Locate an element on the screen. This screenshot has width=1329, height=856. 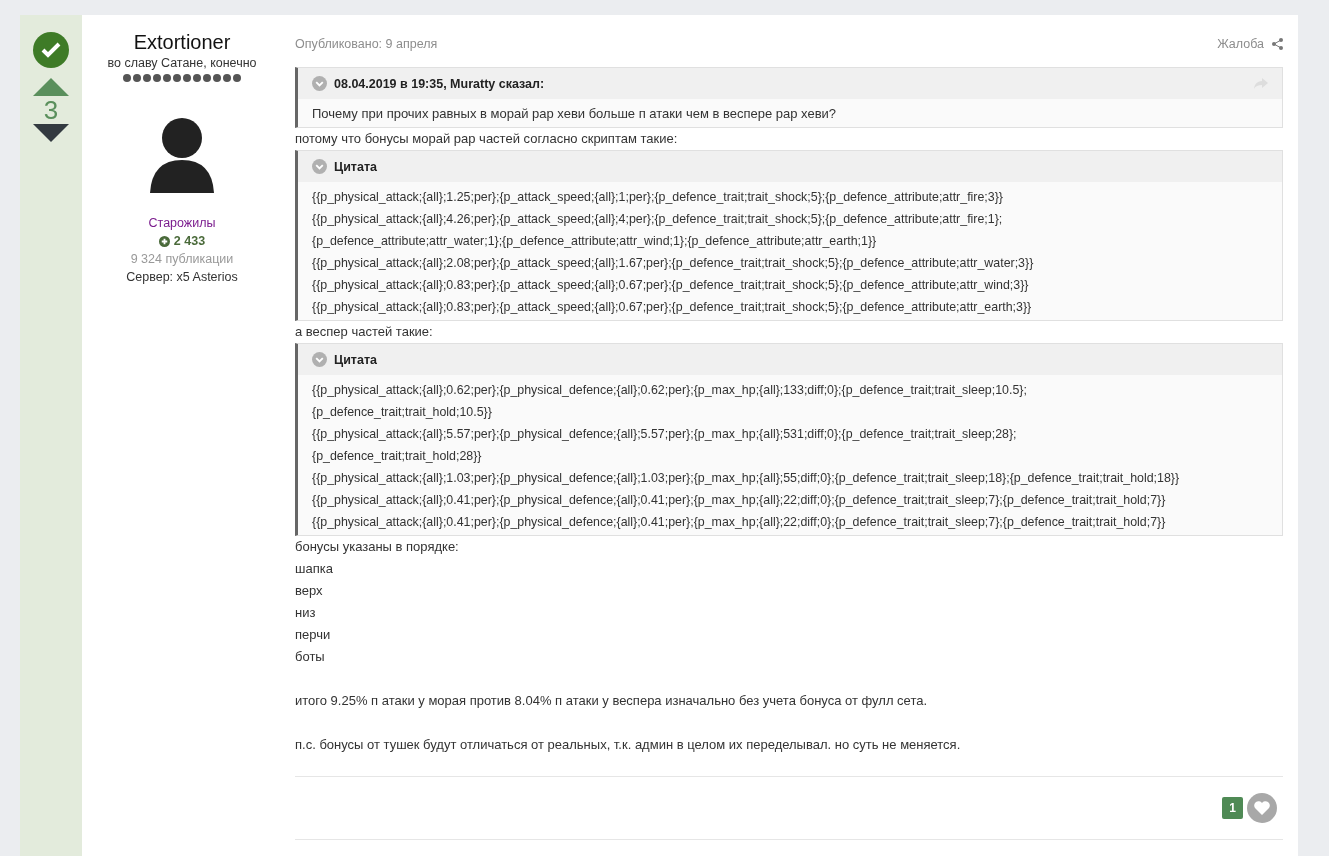
post-text: шапка is located at coordinates (314, 569).